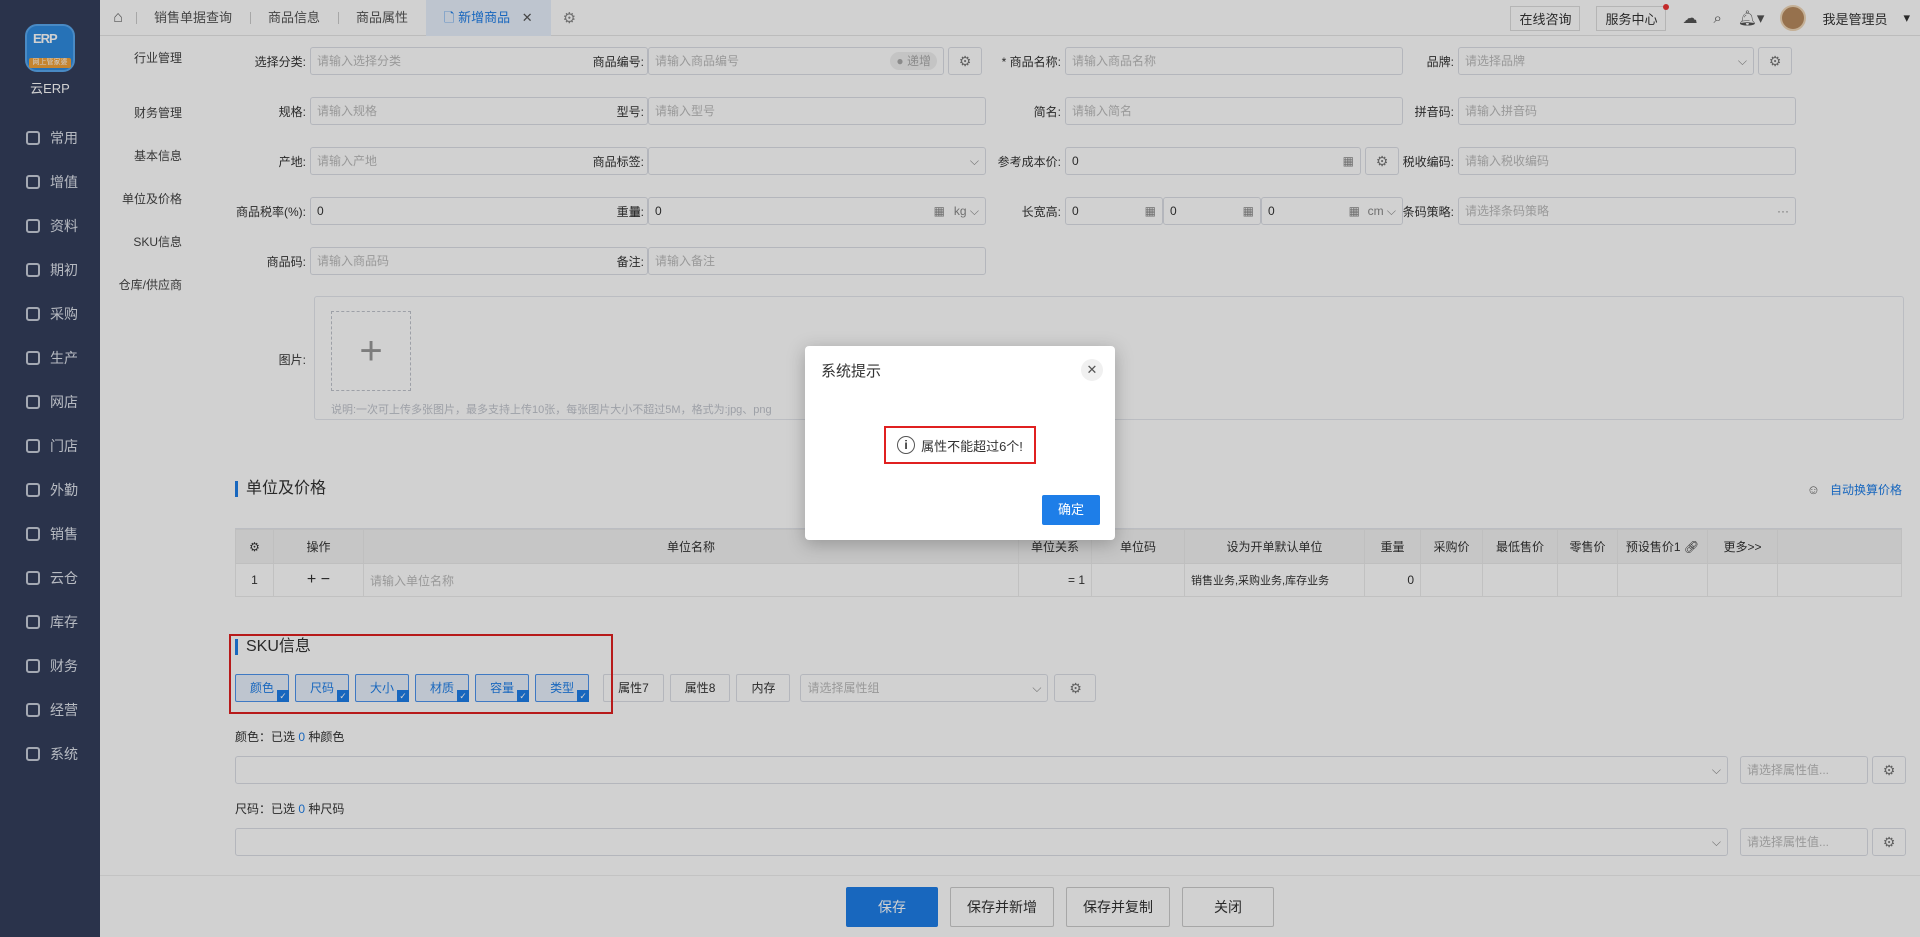 The image size is (1920, 937). I want to click on dialog-message: i 属性不能超过6个!, so click(960, 445).